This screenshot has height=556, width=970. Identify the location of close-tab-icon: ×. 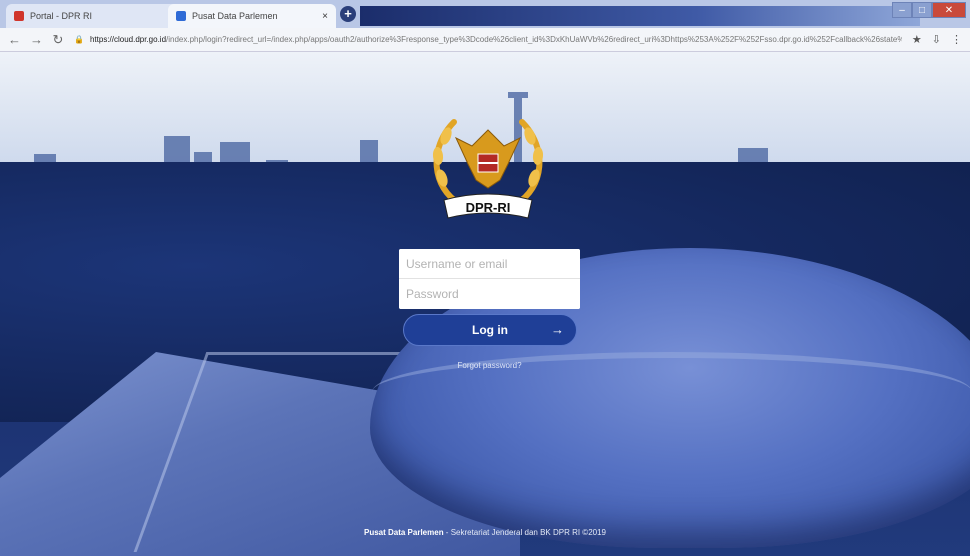
(325, 16).